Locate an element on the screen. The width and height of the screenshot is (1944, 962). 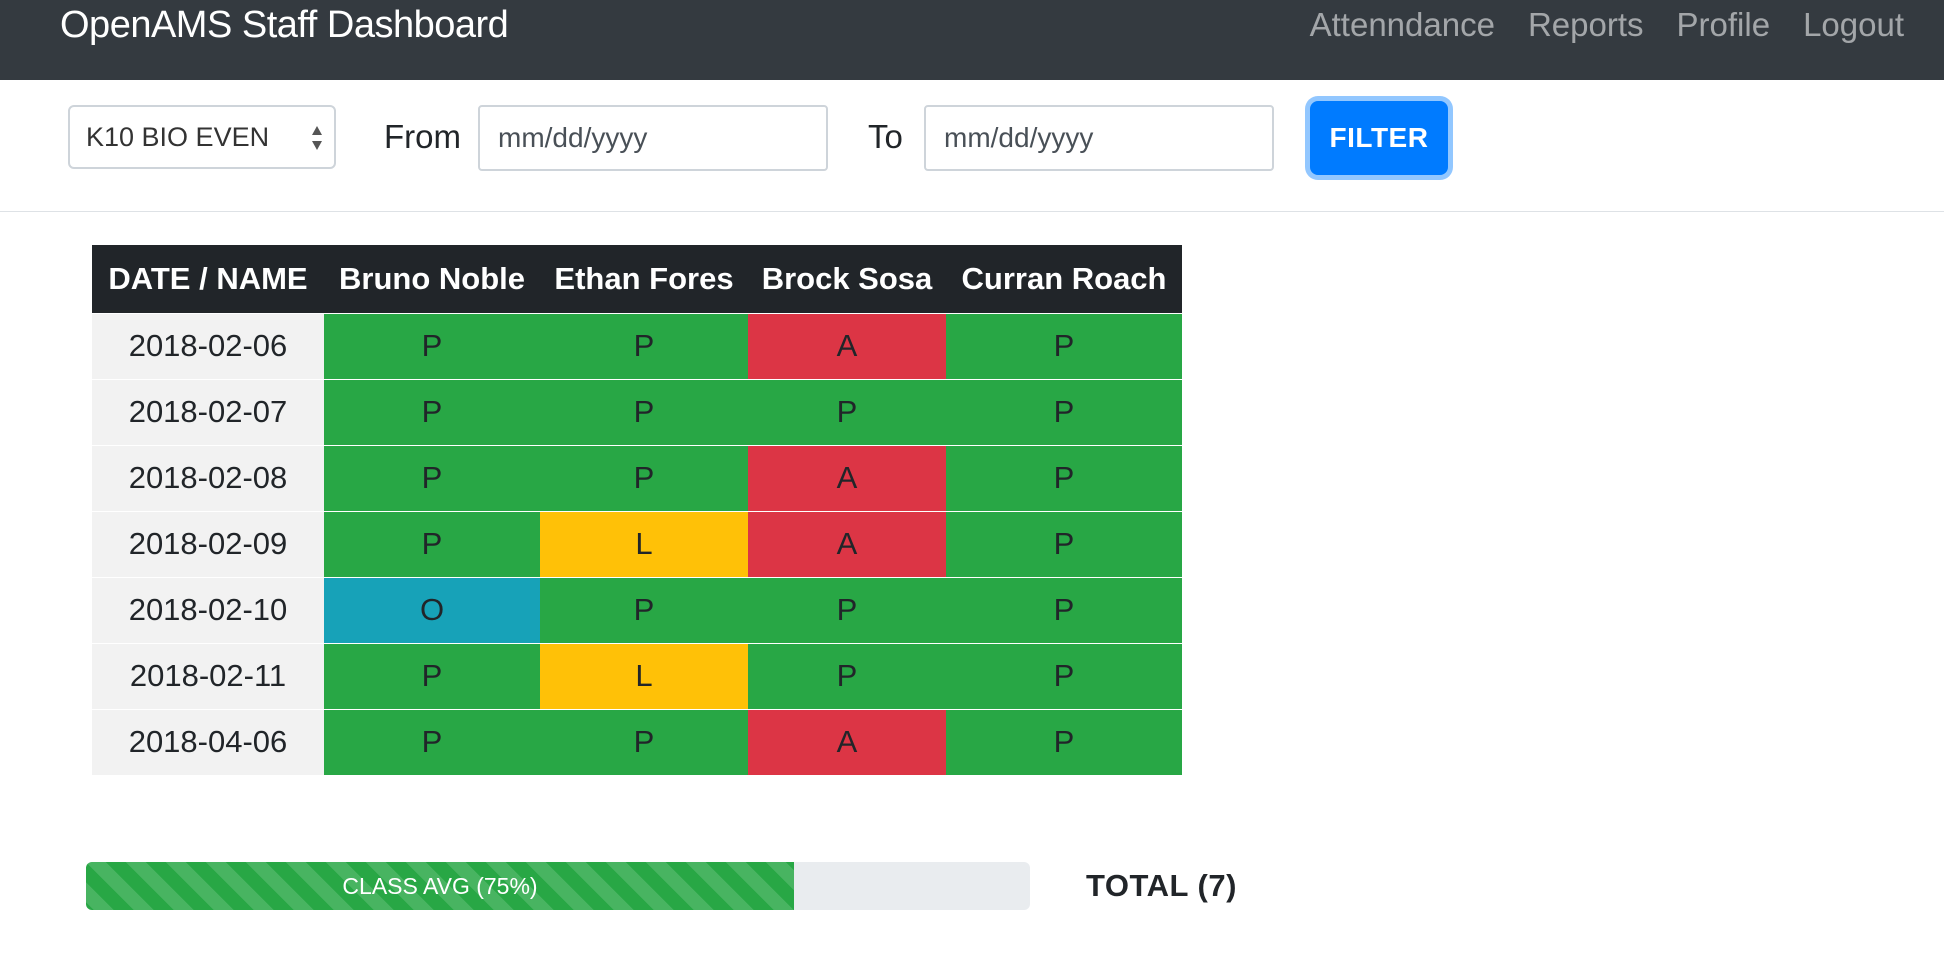
table-row: 2018-04-06 P P A P is located at coordinates (637, 741).